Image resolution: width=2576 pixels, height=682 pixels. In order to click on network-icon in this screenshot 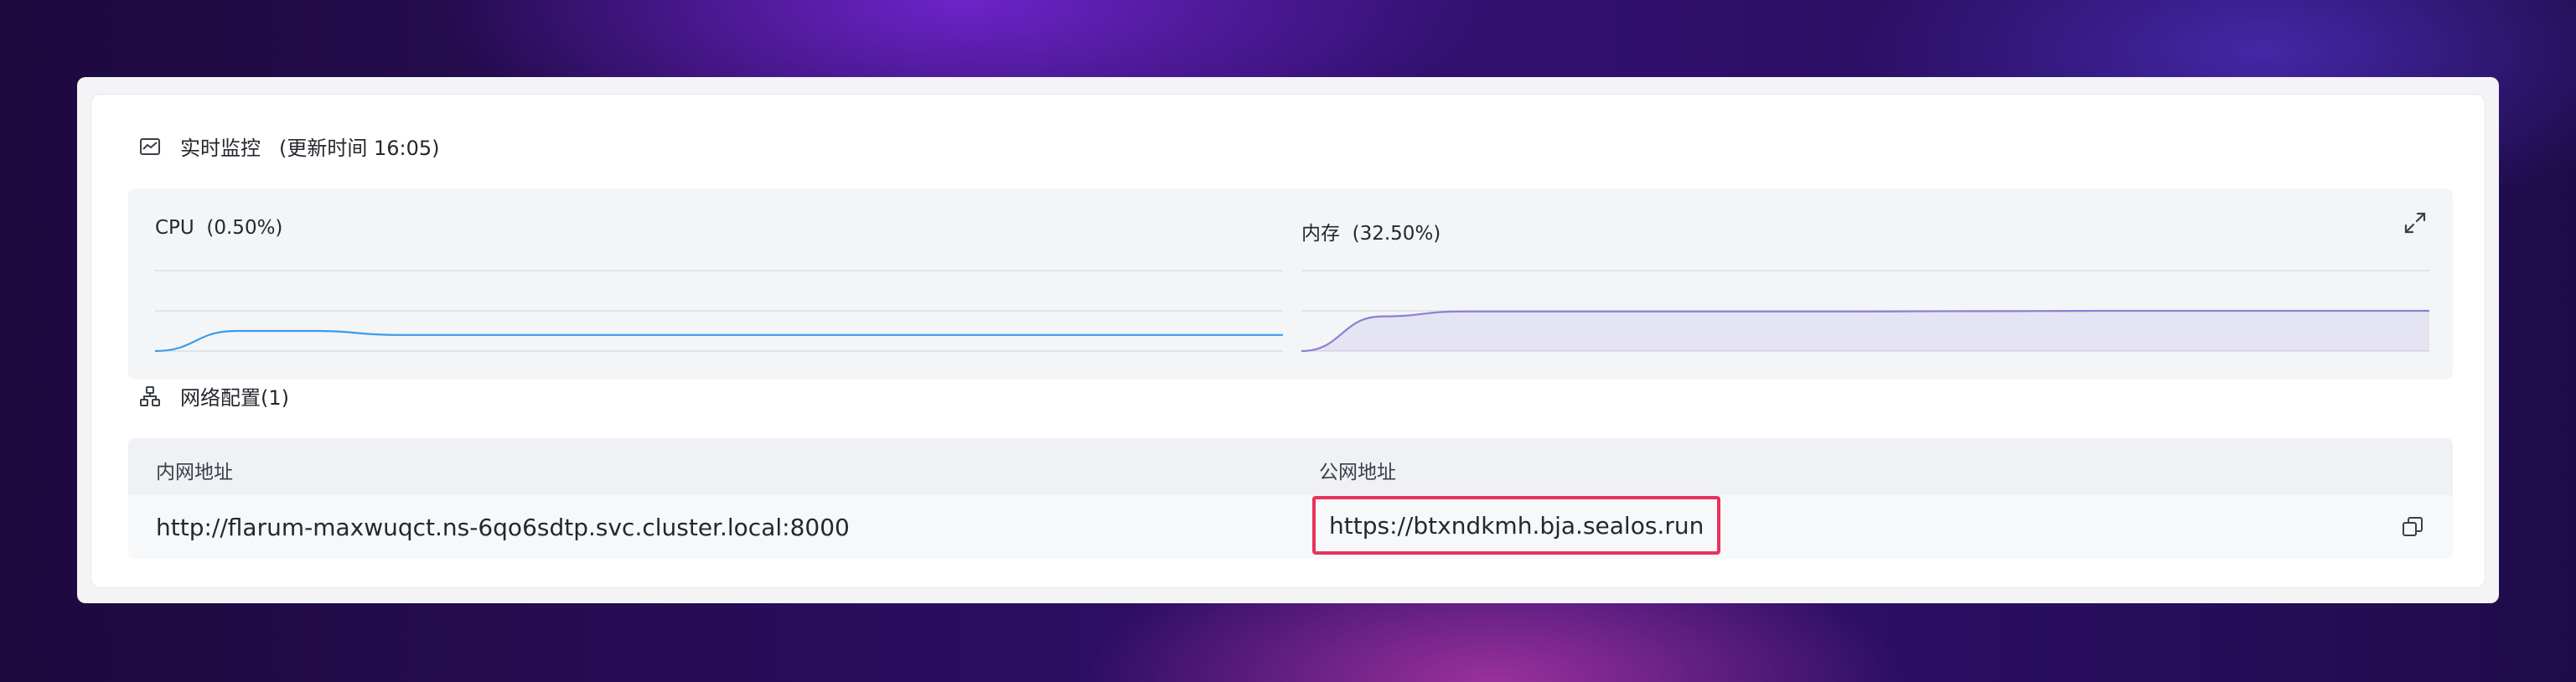, I will do `click(150, 396)`.